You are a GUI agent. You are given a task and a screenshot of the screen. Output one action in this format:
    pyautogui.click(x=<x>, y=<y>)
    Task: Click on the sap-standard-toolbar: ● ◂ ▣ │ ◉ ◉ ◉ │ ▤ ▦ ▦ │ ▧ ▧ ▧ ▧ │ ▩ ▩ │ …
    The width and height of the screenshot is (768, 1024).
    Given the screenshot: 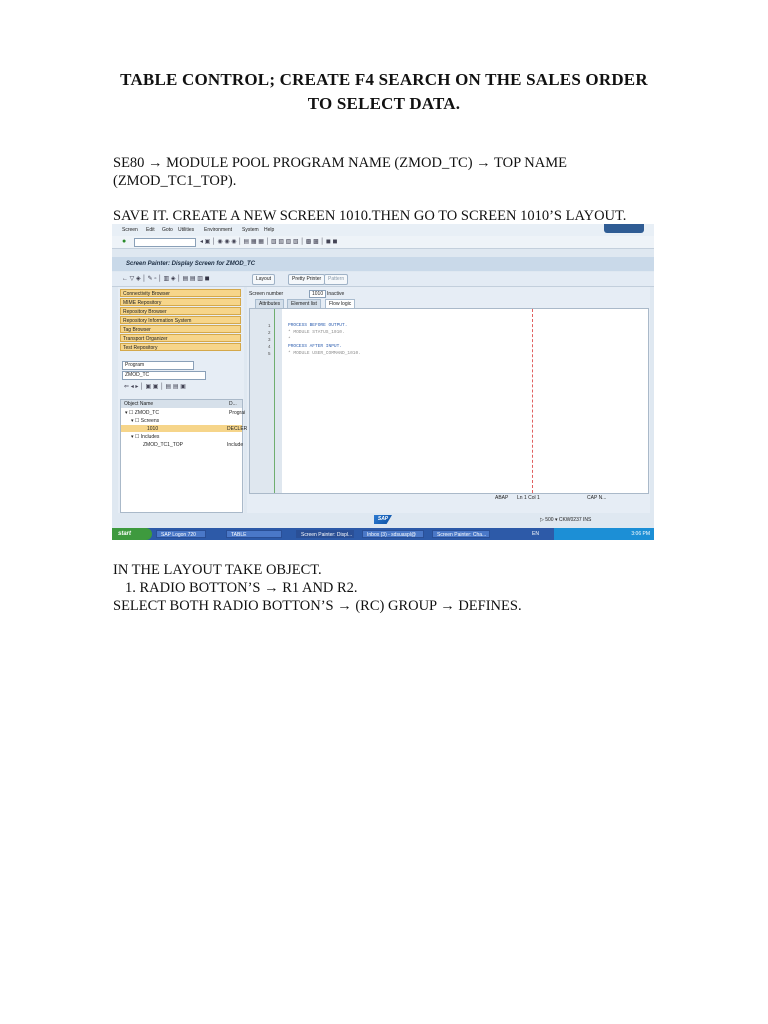 What is the action you would take?
    pyautogui.click(x=383, y=242)
    